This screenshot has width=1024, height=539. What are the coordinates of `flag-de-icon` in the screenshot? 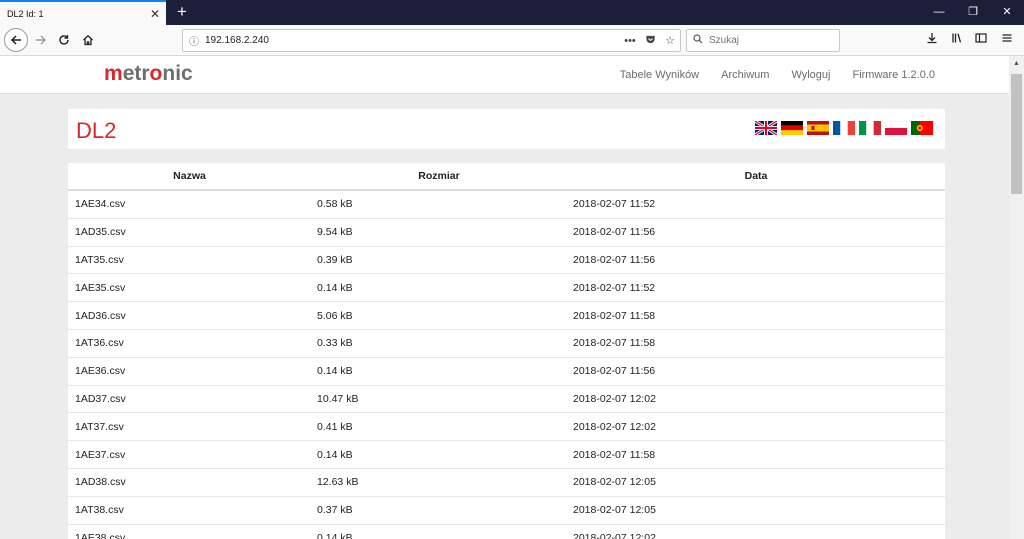 It's located at (792, 128).